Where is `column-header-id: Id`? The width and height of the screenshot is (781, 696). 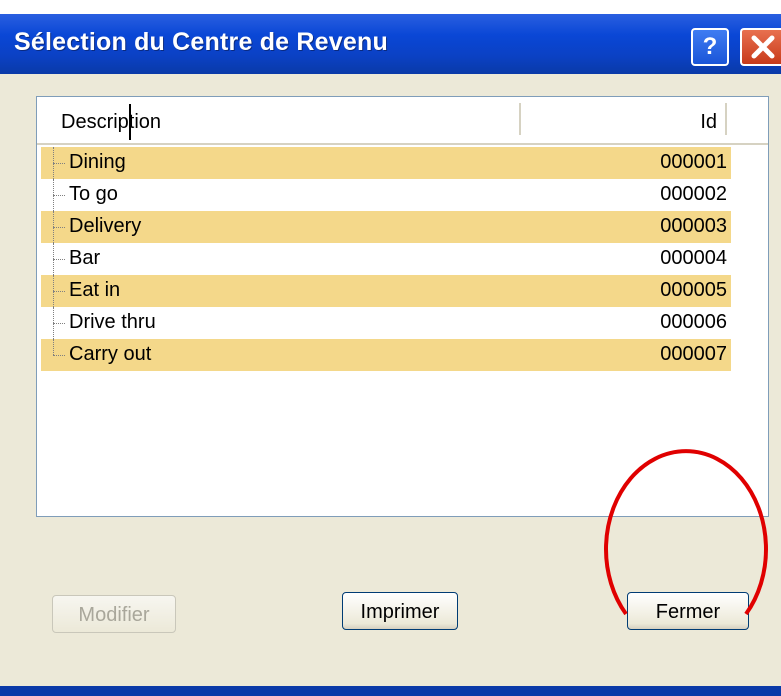 column-header-id: Id is located at coordinates (674, 122).